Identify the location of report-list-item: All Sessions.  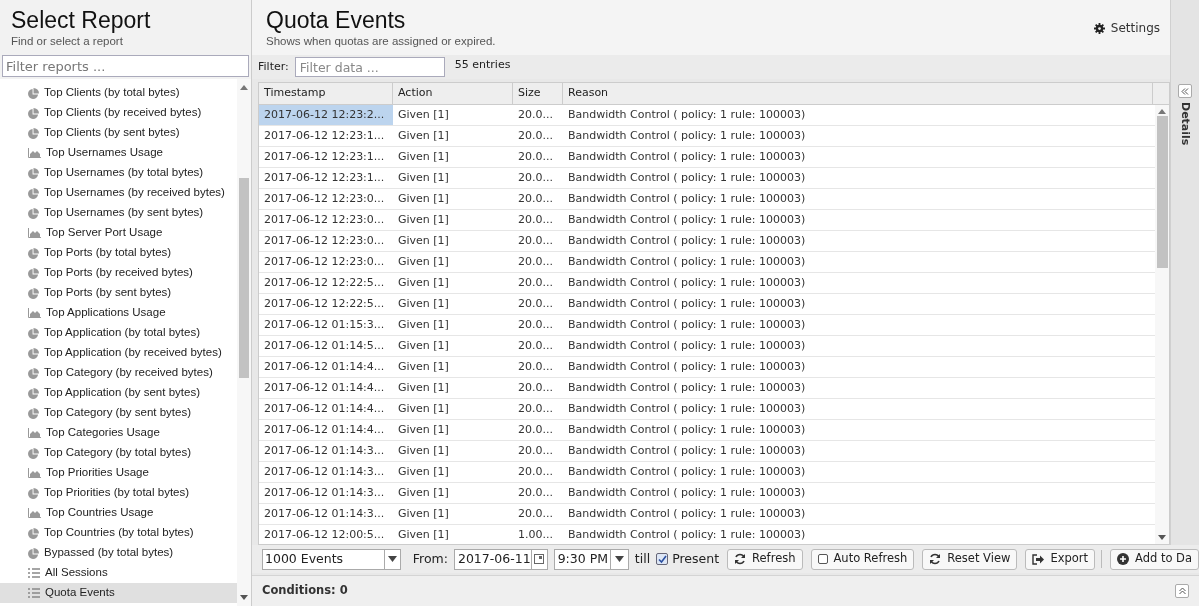
(118, 573).